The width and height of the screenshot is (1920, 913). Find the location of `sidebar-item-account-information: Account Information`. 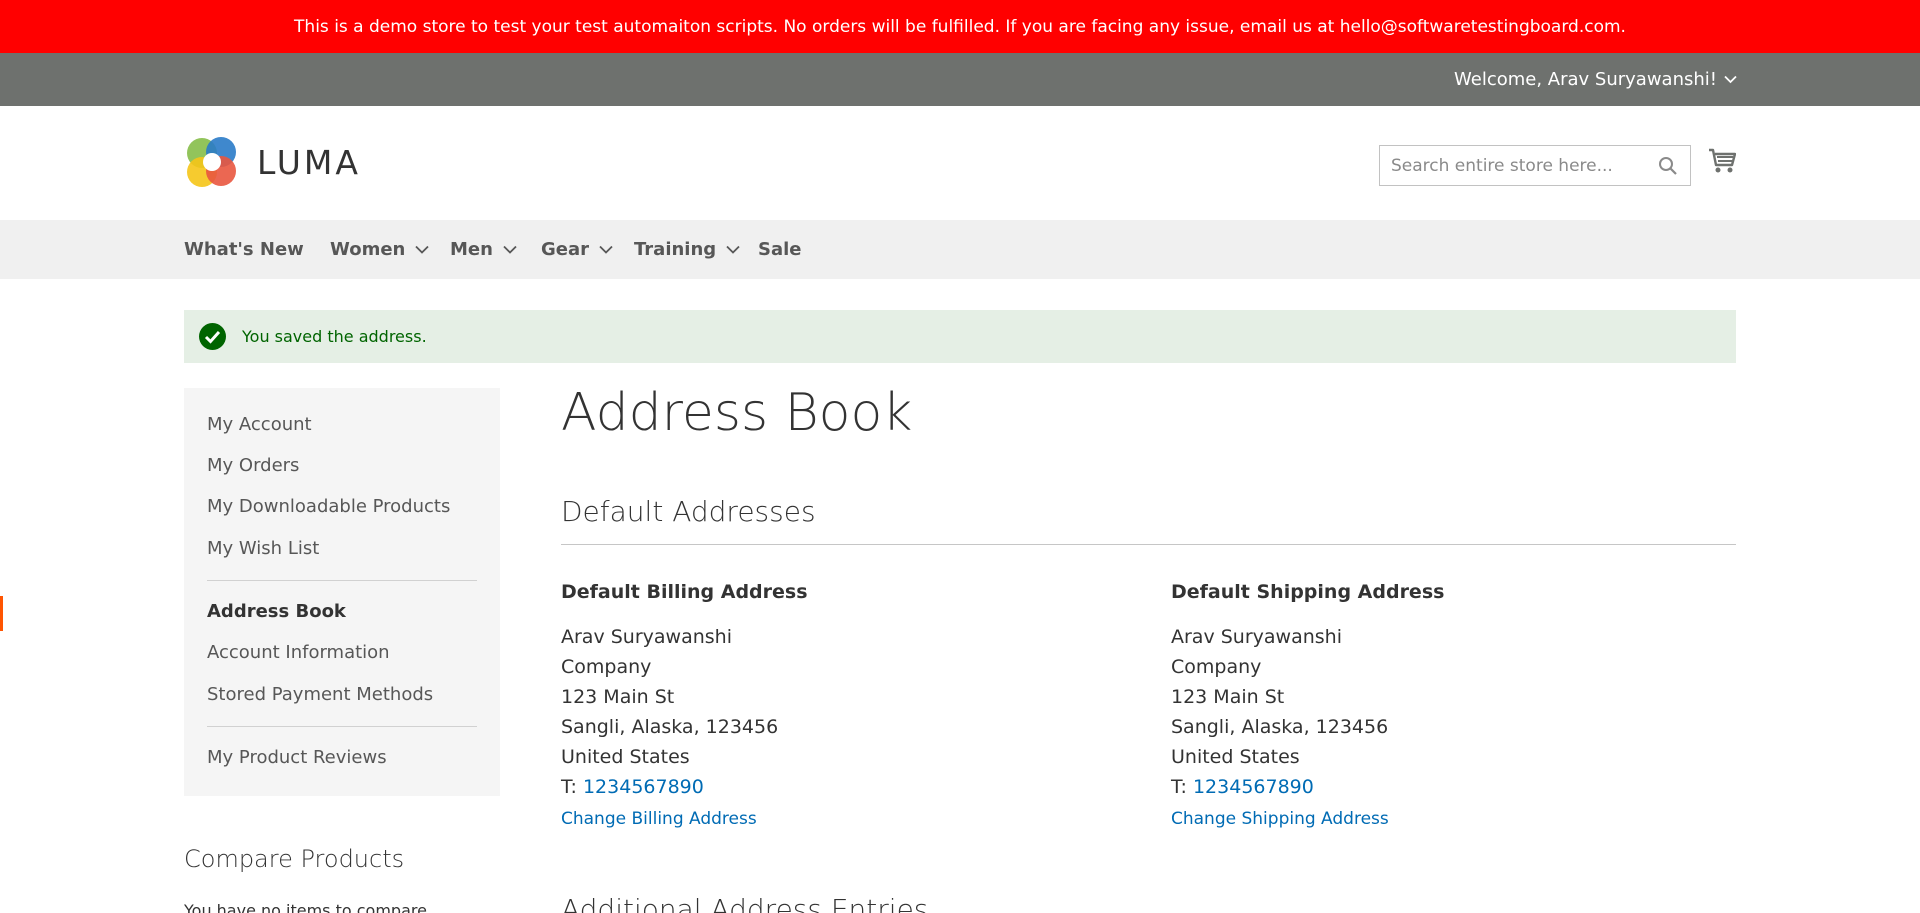

sidebar-item-account-information: Account Information is located at coordinates (298, 652).